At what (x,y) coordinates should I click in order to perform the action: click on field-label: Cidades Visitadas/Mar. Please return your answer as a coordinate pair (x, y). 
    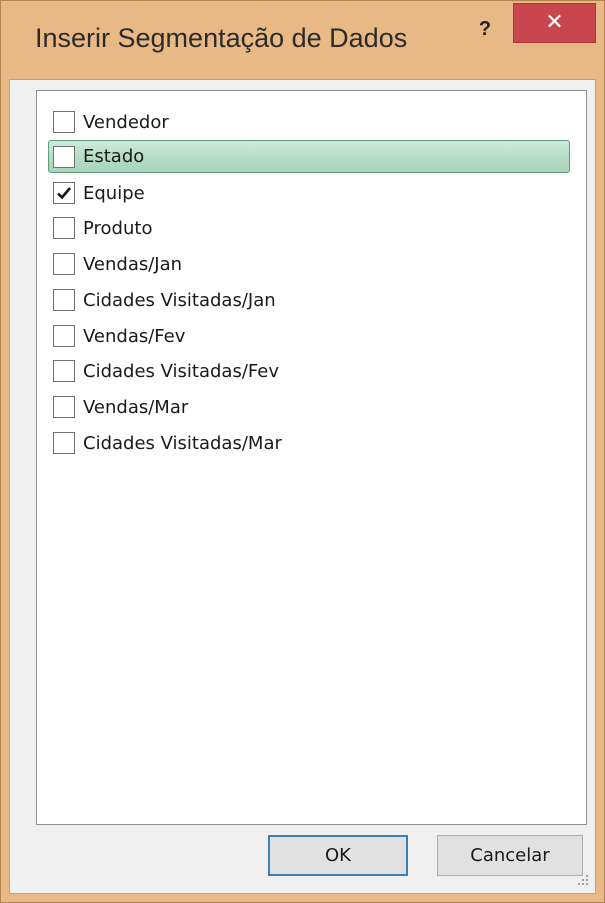
    Looking at the image, I should click on (182, 443).